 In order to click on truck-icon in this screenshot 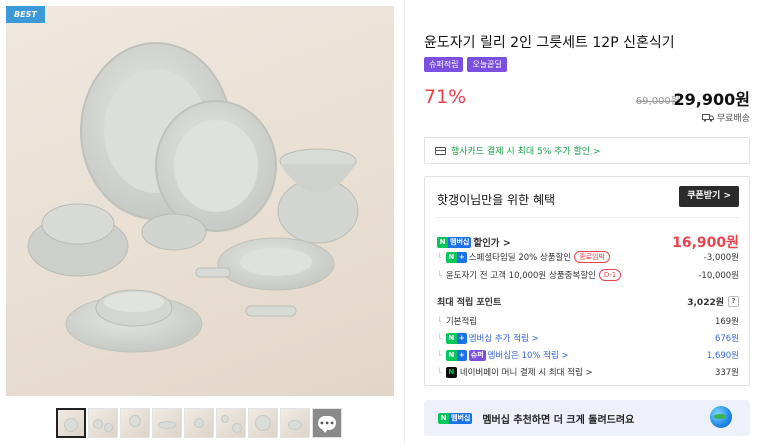, I will do `click(707, 117)`.